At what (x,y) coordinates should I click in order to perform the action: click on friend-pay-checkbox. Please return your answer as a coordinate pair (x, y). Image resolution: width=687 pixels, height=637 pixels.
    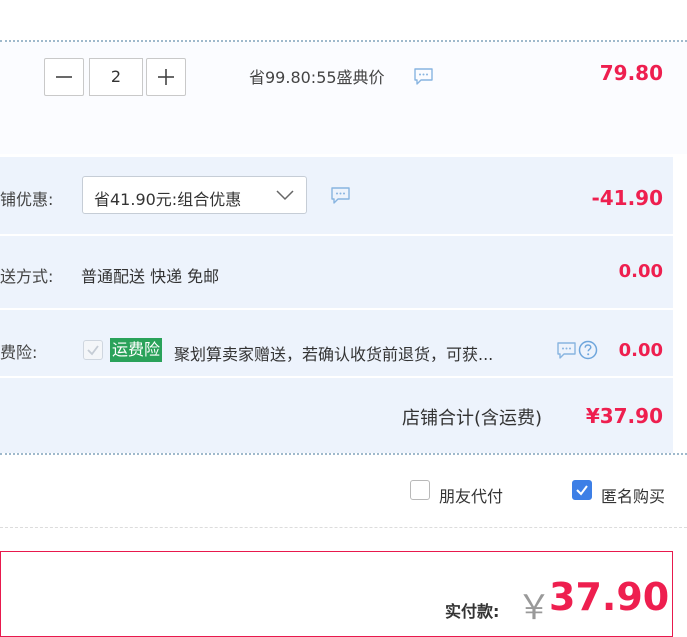
    Looking at the image, I should click on (420, 490).